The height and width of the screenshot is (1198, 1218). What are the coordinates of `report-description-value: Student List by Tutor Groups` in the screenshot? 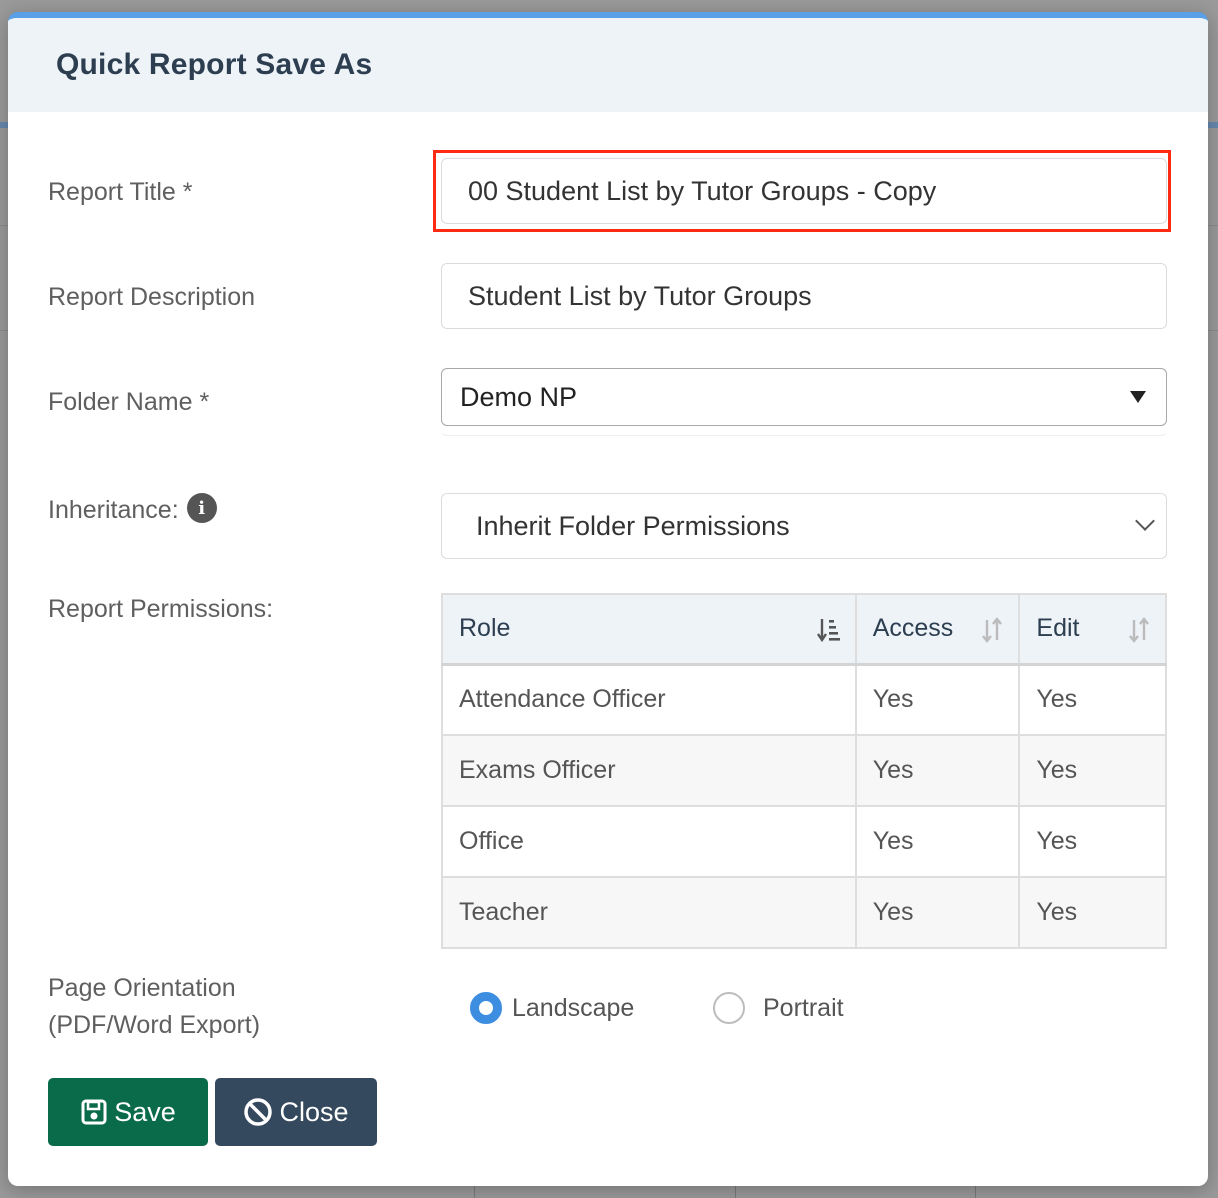 It's located at (640, 295).